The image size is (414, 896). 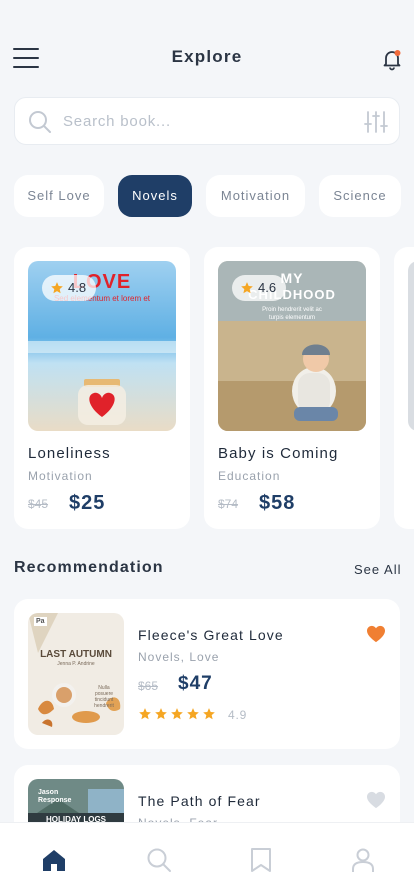 What do you see at coordinates (249, 476) in the screenshot?
I see `book-category: Education` at bounding box center [249, 476].